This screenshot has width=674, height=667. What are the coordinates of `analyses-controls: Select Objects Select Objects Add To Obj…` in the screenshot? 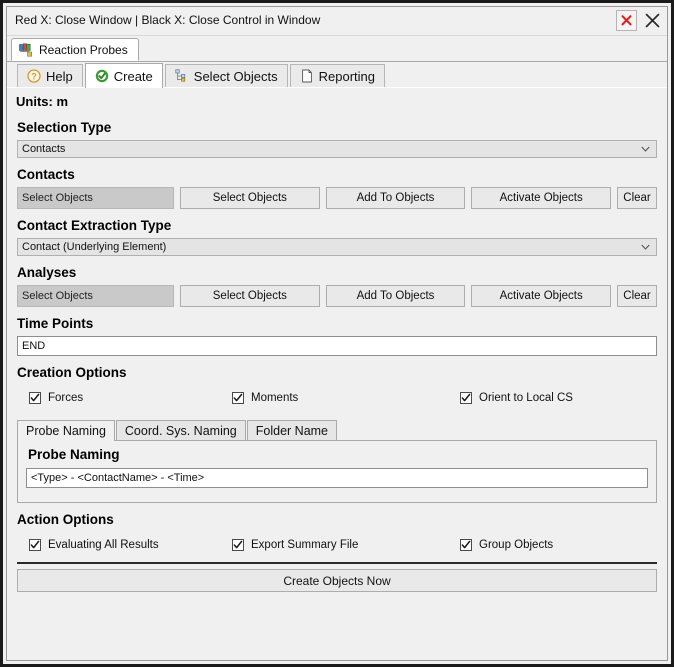 It's located at (337, 296).